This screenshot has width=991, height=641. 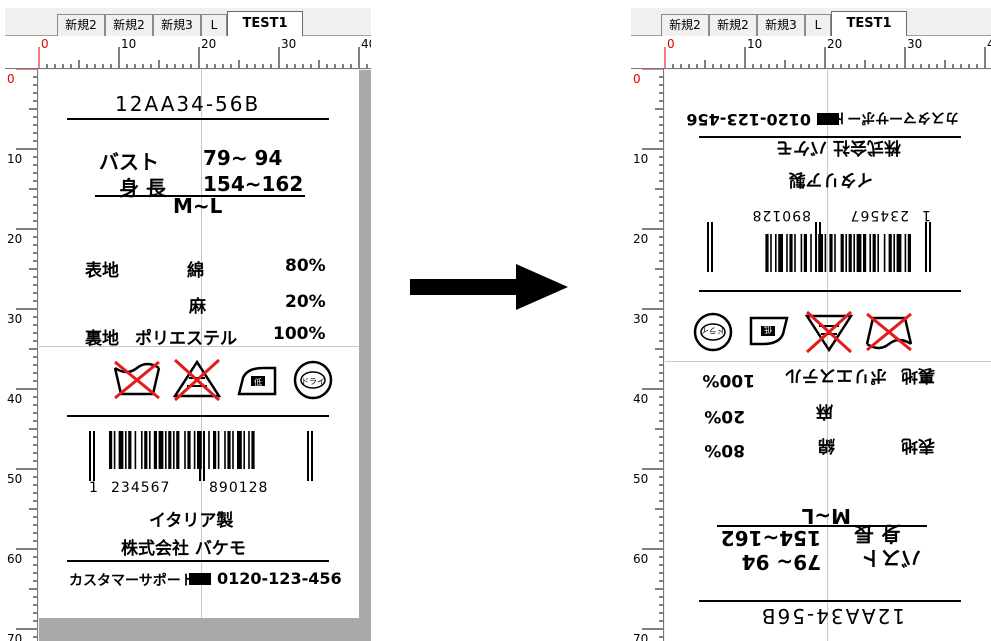 I want to click on ruler-horizontal: 0 10 20 30 40, so click(x=188, y=52).